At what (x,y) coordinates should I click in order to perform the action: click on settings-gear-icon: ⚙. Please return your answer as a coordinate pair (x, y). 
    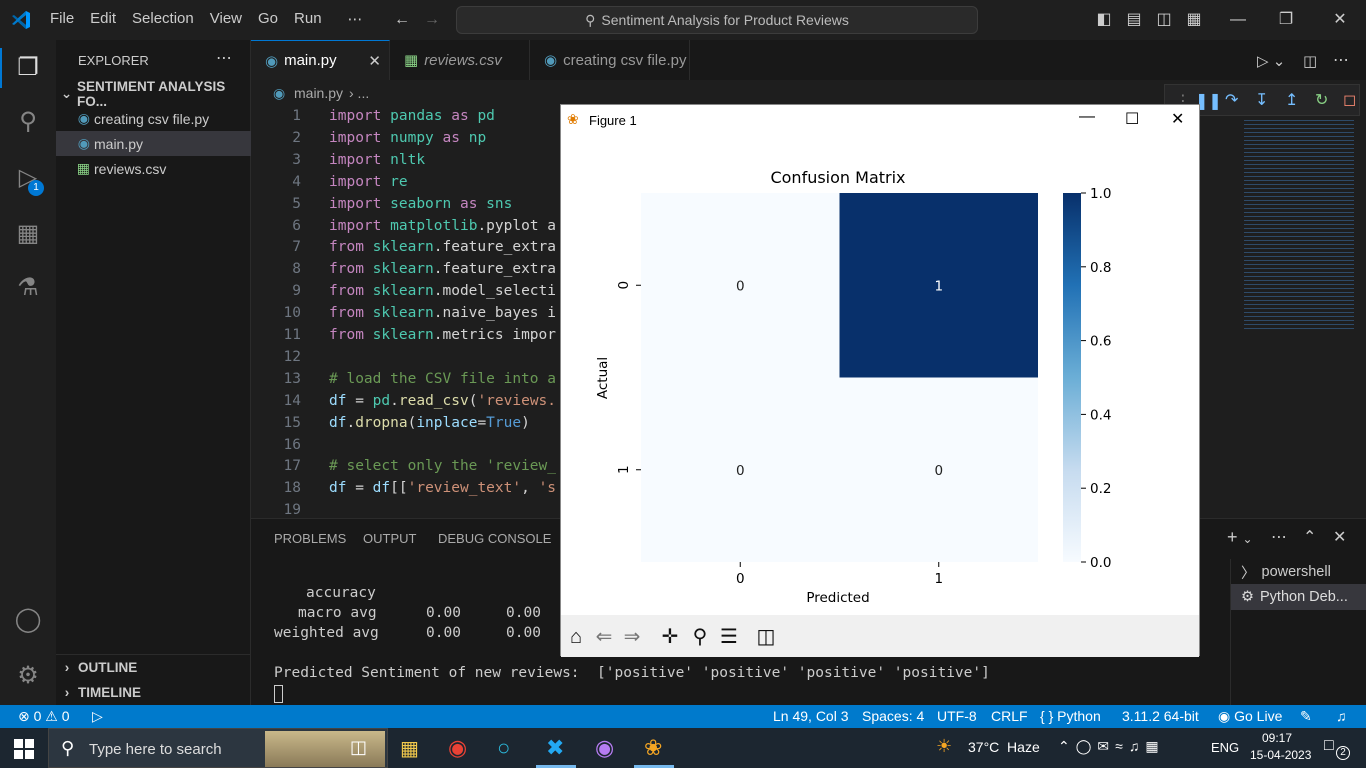
    Looking at the image, I should click on (28, 676).